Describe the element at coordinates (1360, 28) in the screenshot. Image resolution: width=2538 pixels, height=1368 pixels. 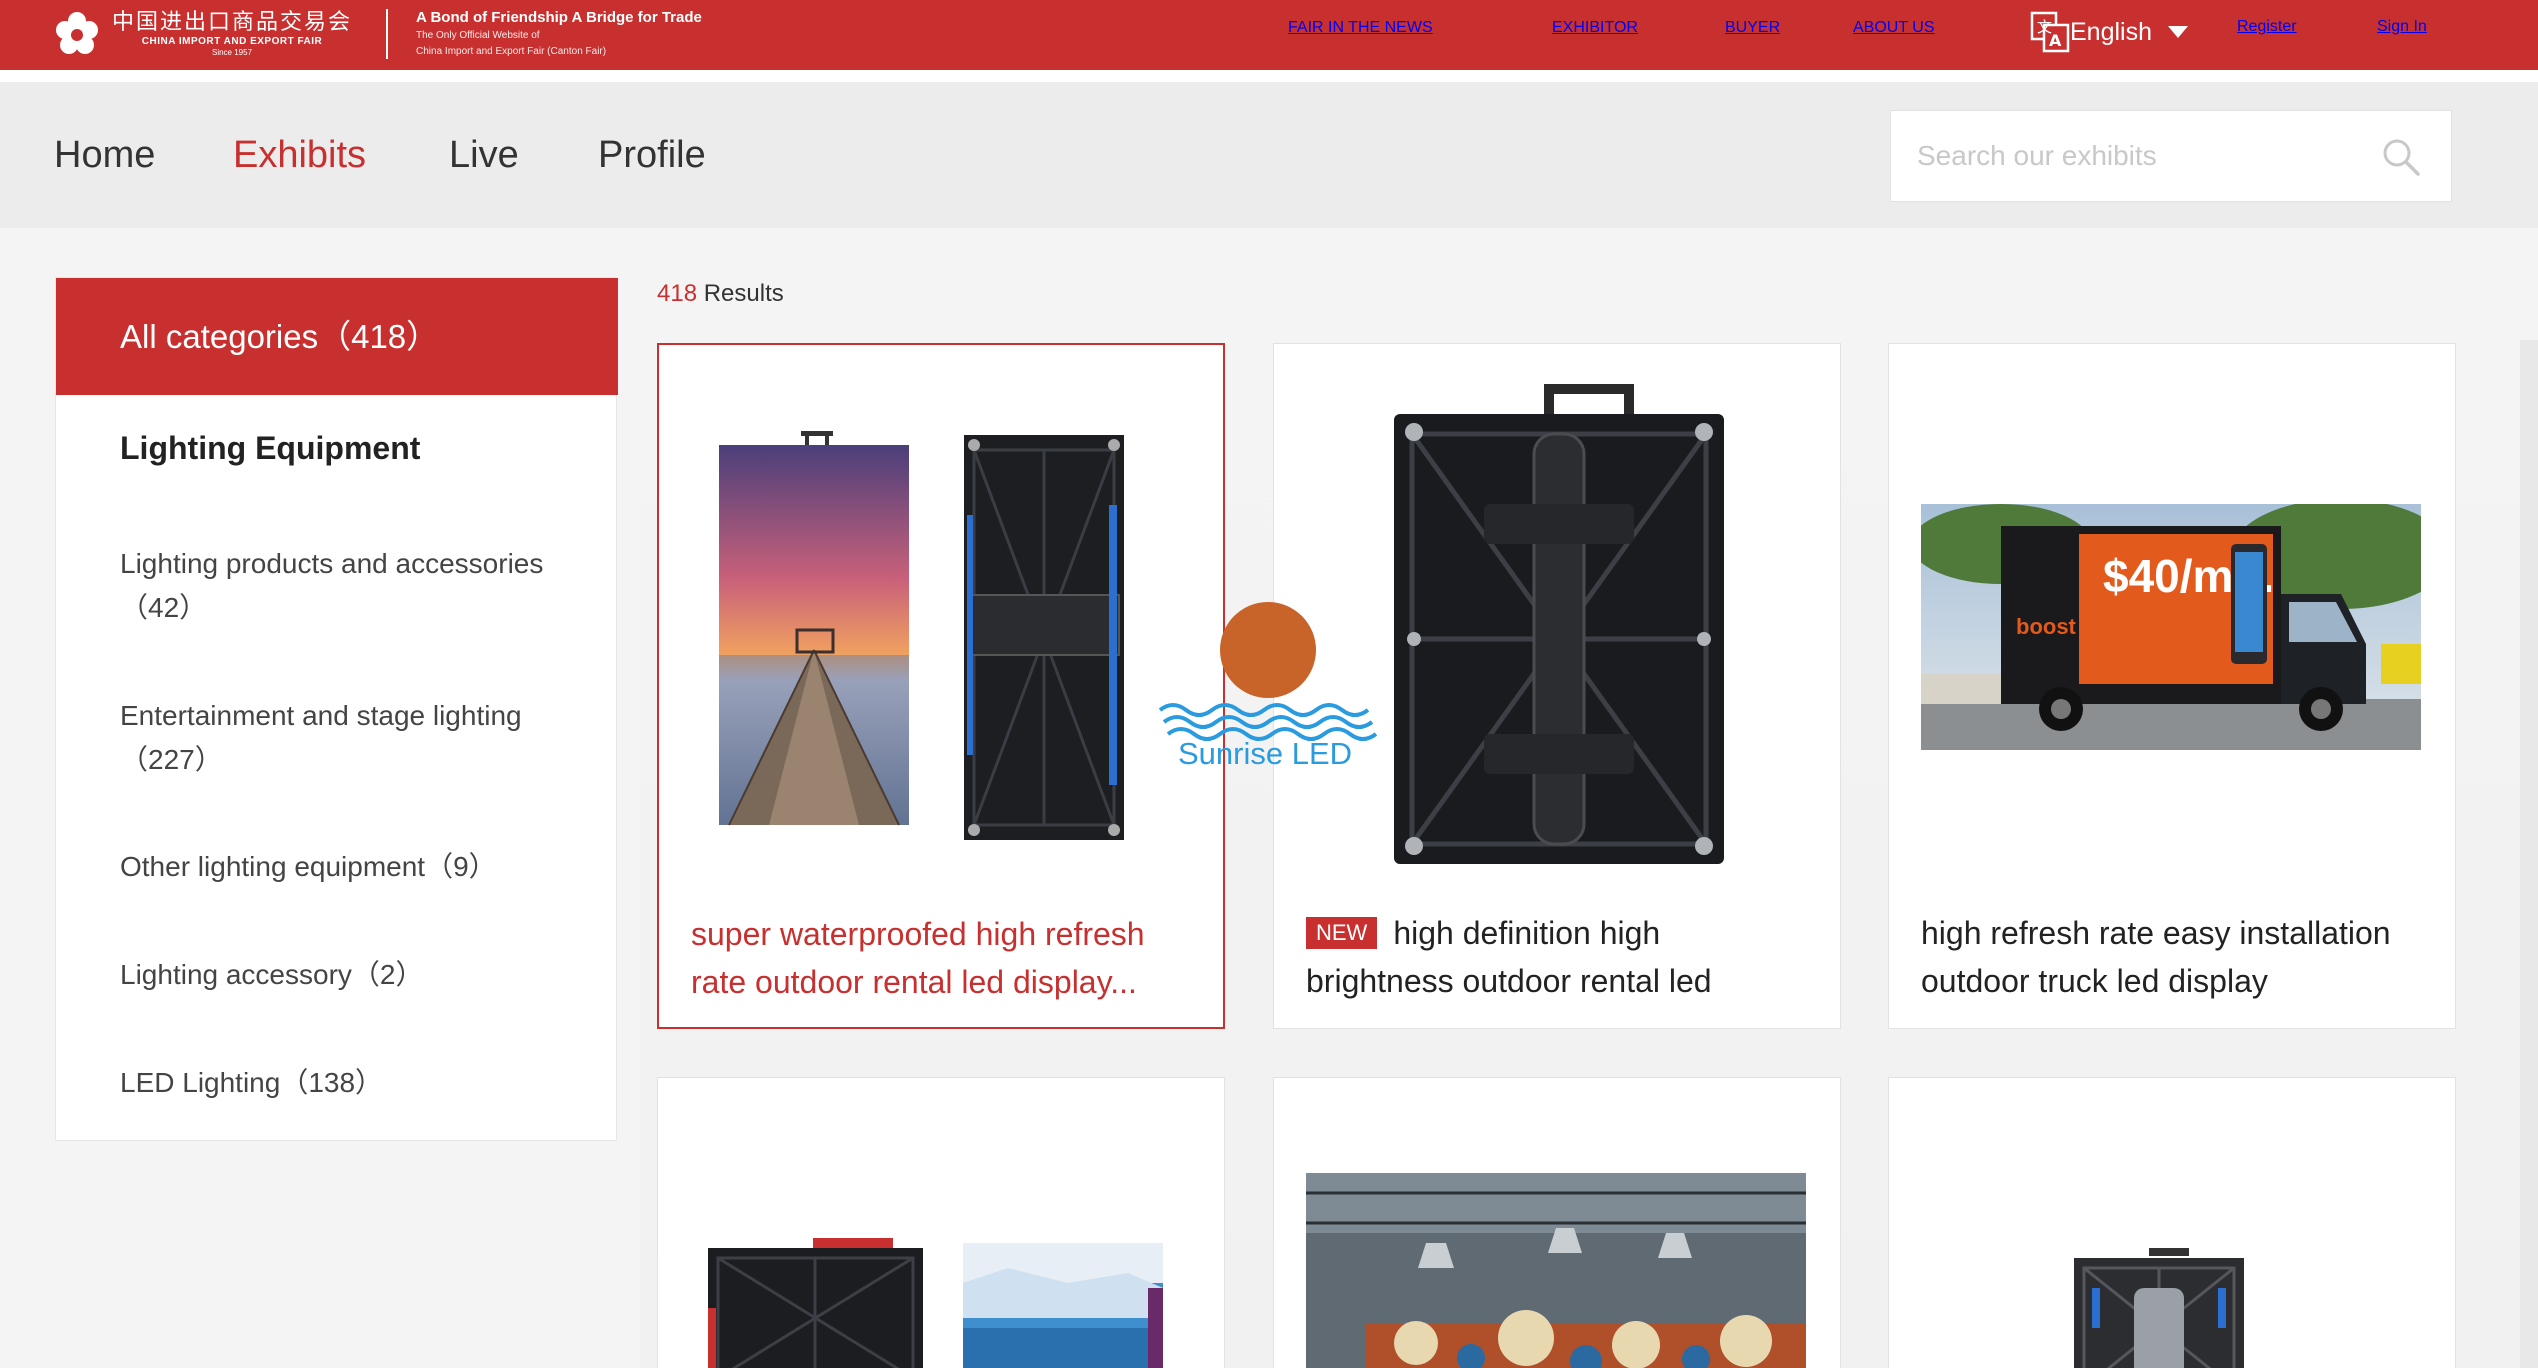
I see `nav-fair-in-the-news: FAIR IN THE NEWS` at that location.